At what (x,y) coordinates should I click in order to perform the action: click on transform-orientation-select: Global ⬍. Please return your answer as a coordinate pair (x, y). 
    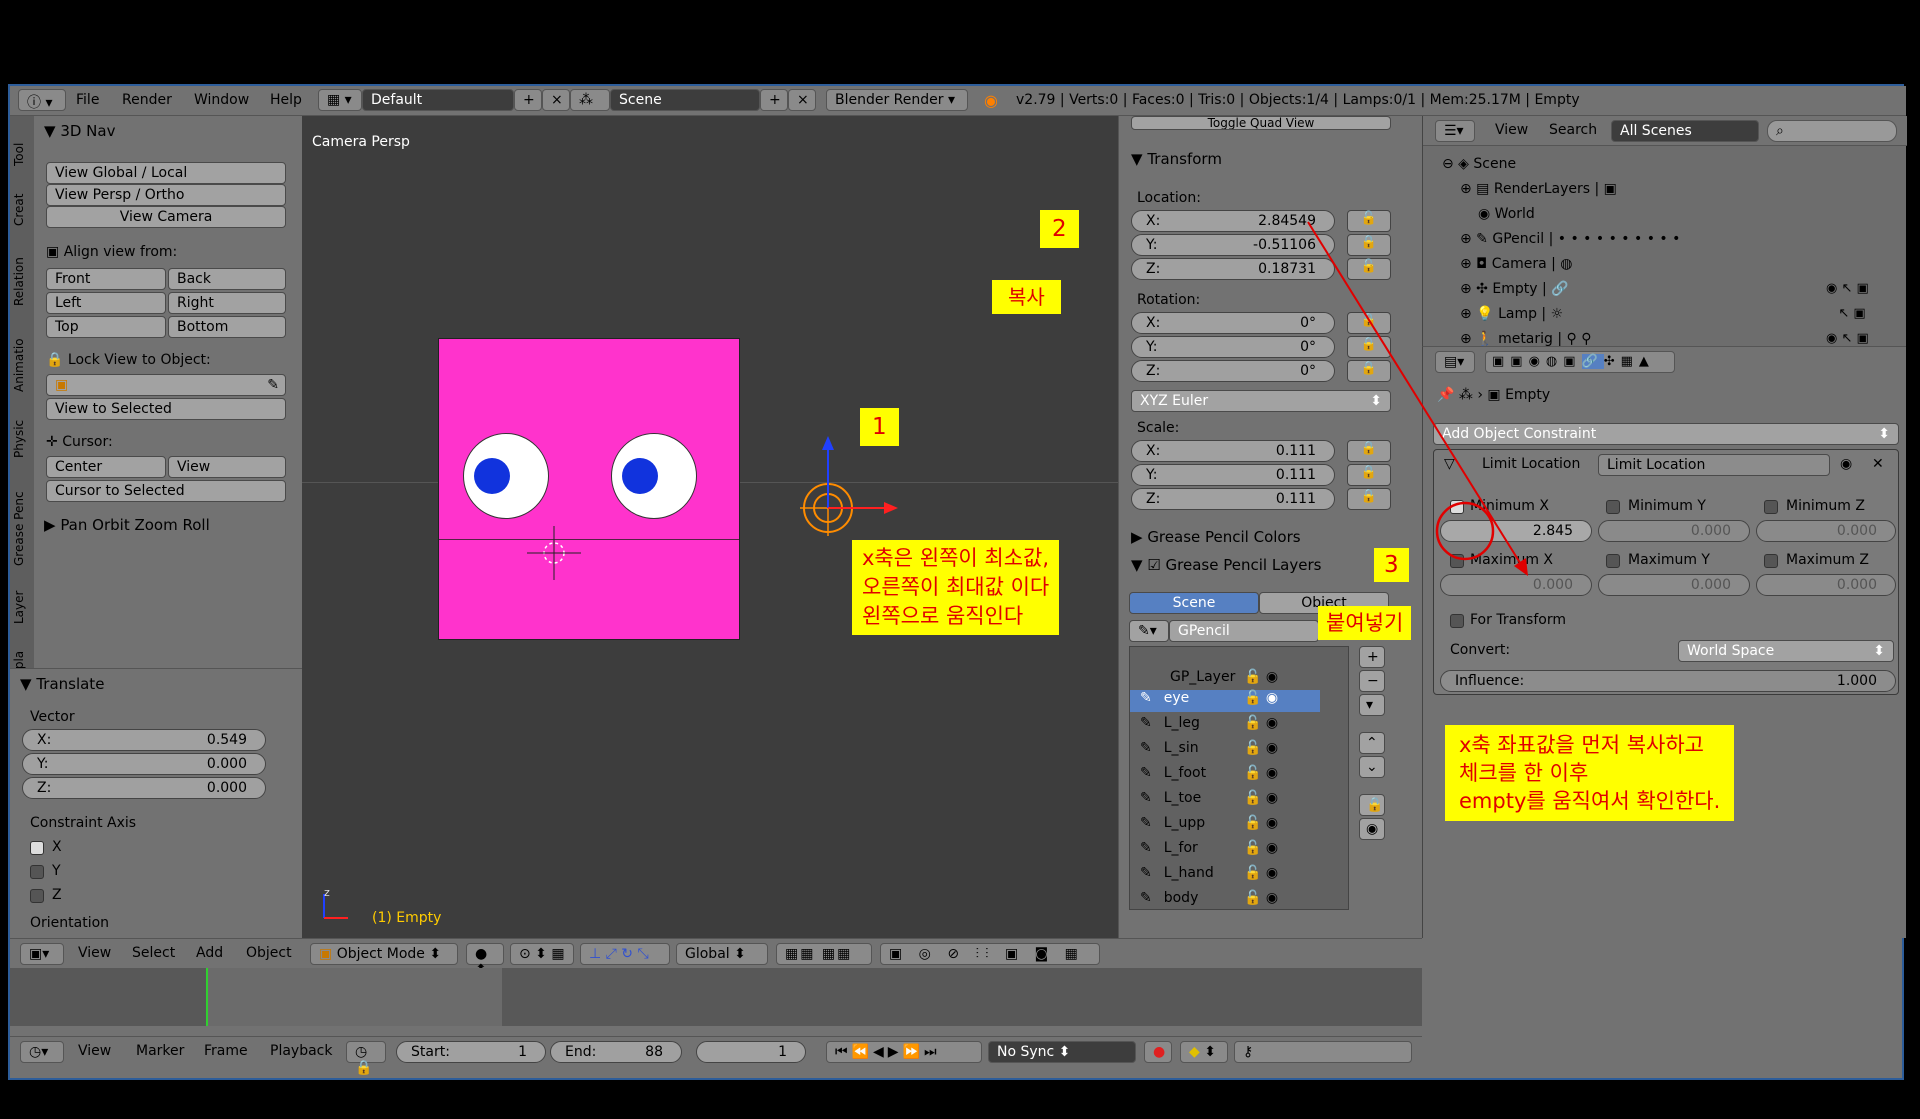
    Looking at the image, I should click on (722, 954).